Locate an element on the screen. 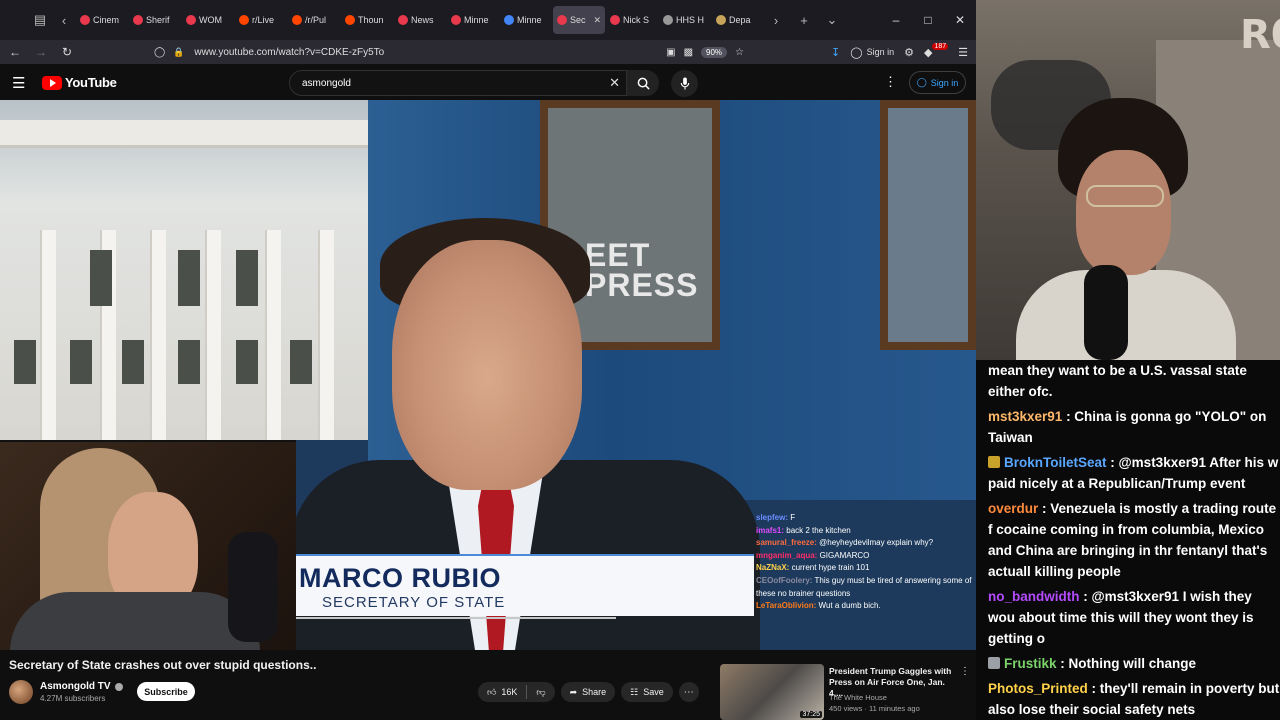  forward-icon: → is located at coordinates (41, 52).